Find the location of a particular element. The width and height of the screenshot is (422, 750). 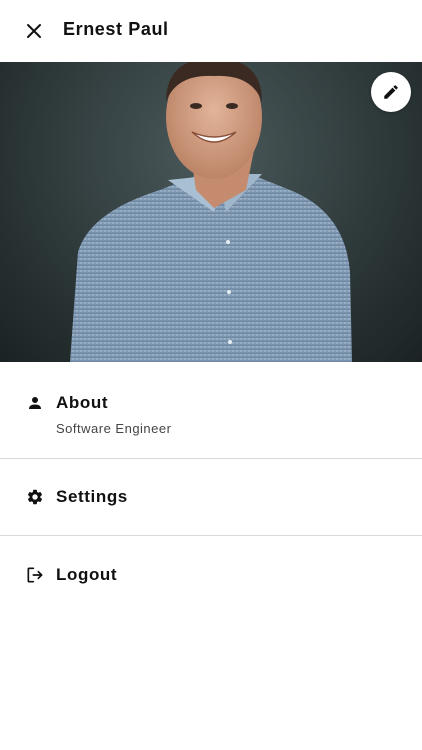

menu-item-label: Logout is located at coordinates (87, 574).